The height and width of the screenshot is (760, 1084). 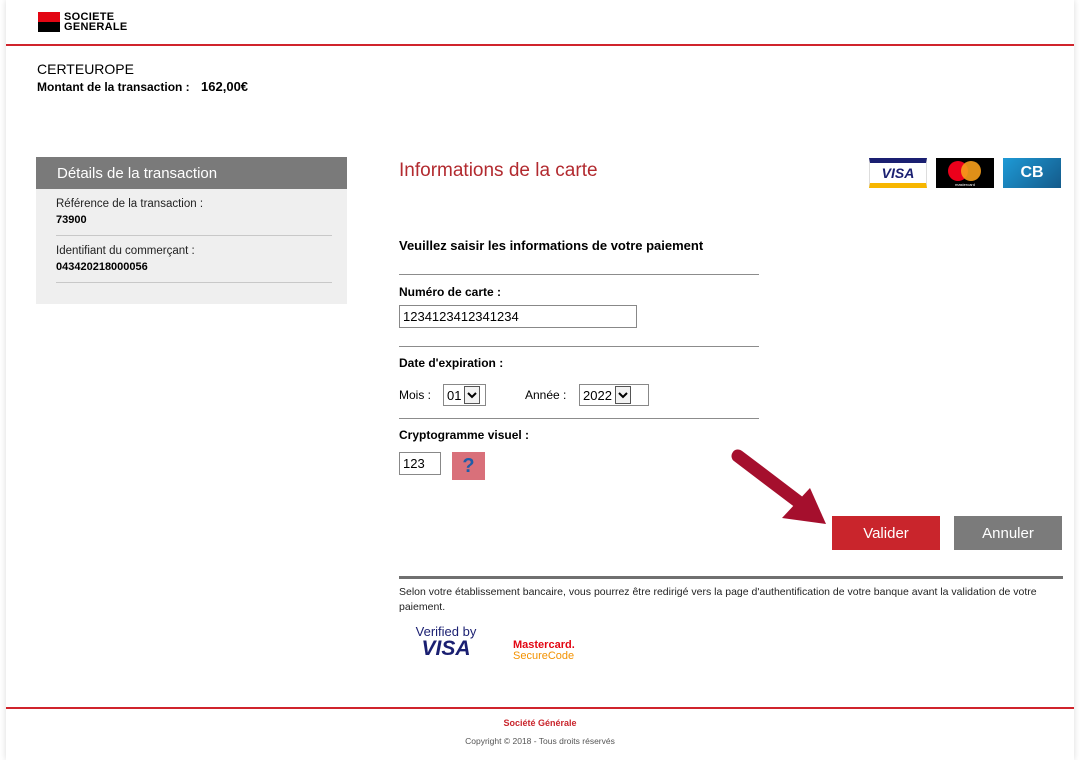 I want to click on cancel-button: Annuler, so click(x=1008, y=533).